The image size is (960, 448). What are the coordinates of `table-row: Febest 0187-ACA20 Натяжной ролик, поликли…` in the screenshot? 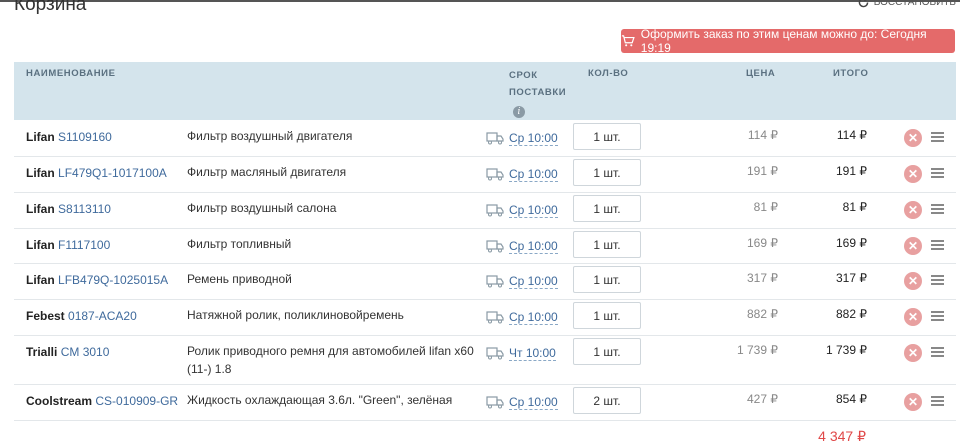 It's located at (485, 317).